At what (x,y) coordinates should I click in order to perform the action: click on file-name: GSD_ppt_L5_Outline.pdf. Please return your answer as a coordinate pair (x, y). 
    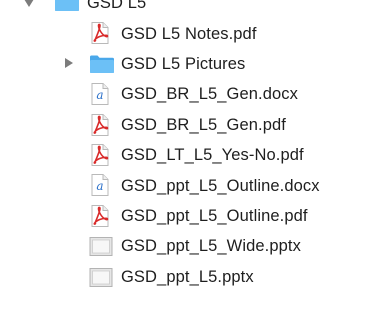
    Looking at the image, I should click on (214, 215).